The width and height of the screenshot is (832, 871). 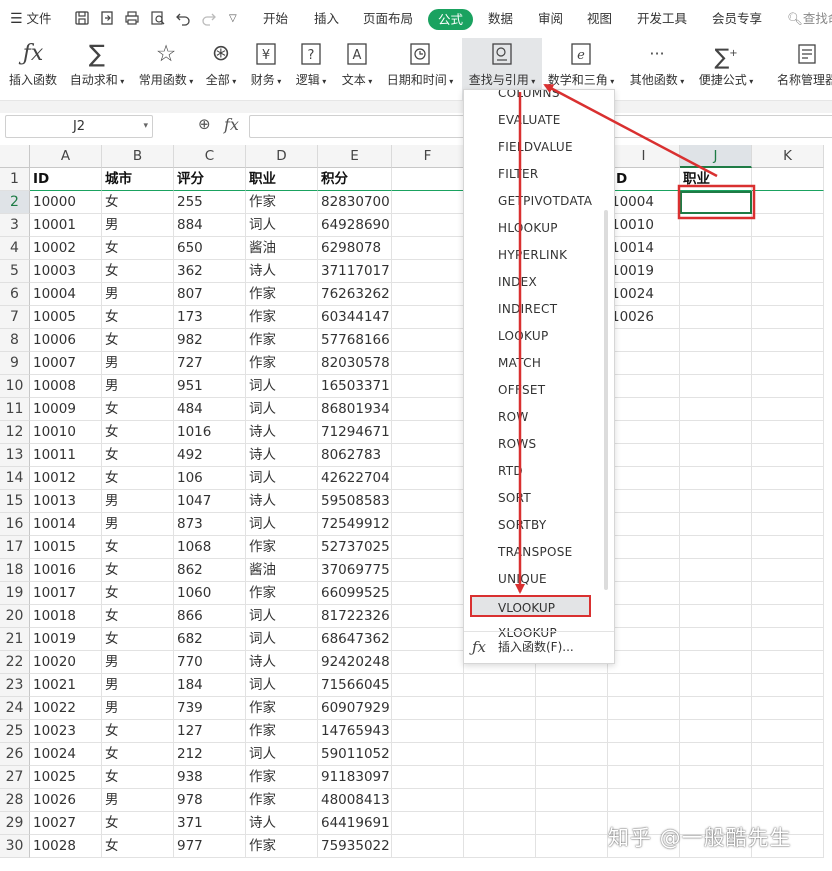 I want to click on cell-k18, so click(x=788, y=570).